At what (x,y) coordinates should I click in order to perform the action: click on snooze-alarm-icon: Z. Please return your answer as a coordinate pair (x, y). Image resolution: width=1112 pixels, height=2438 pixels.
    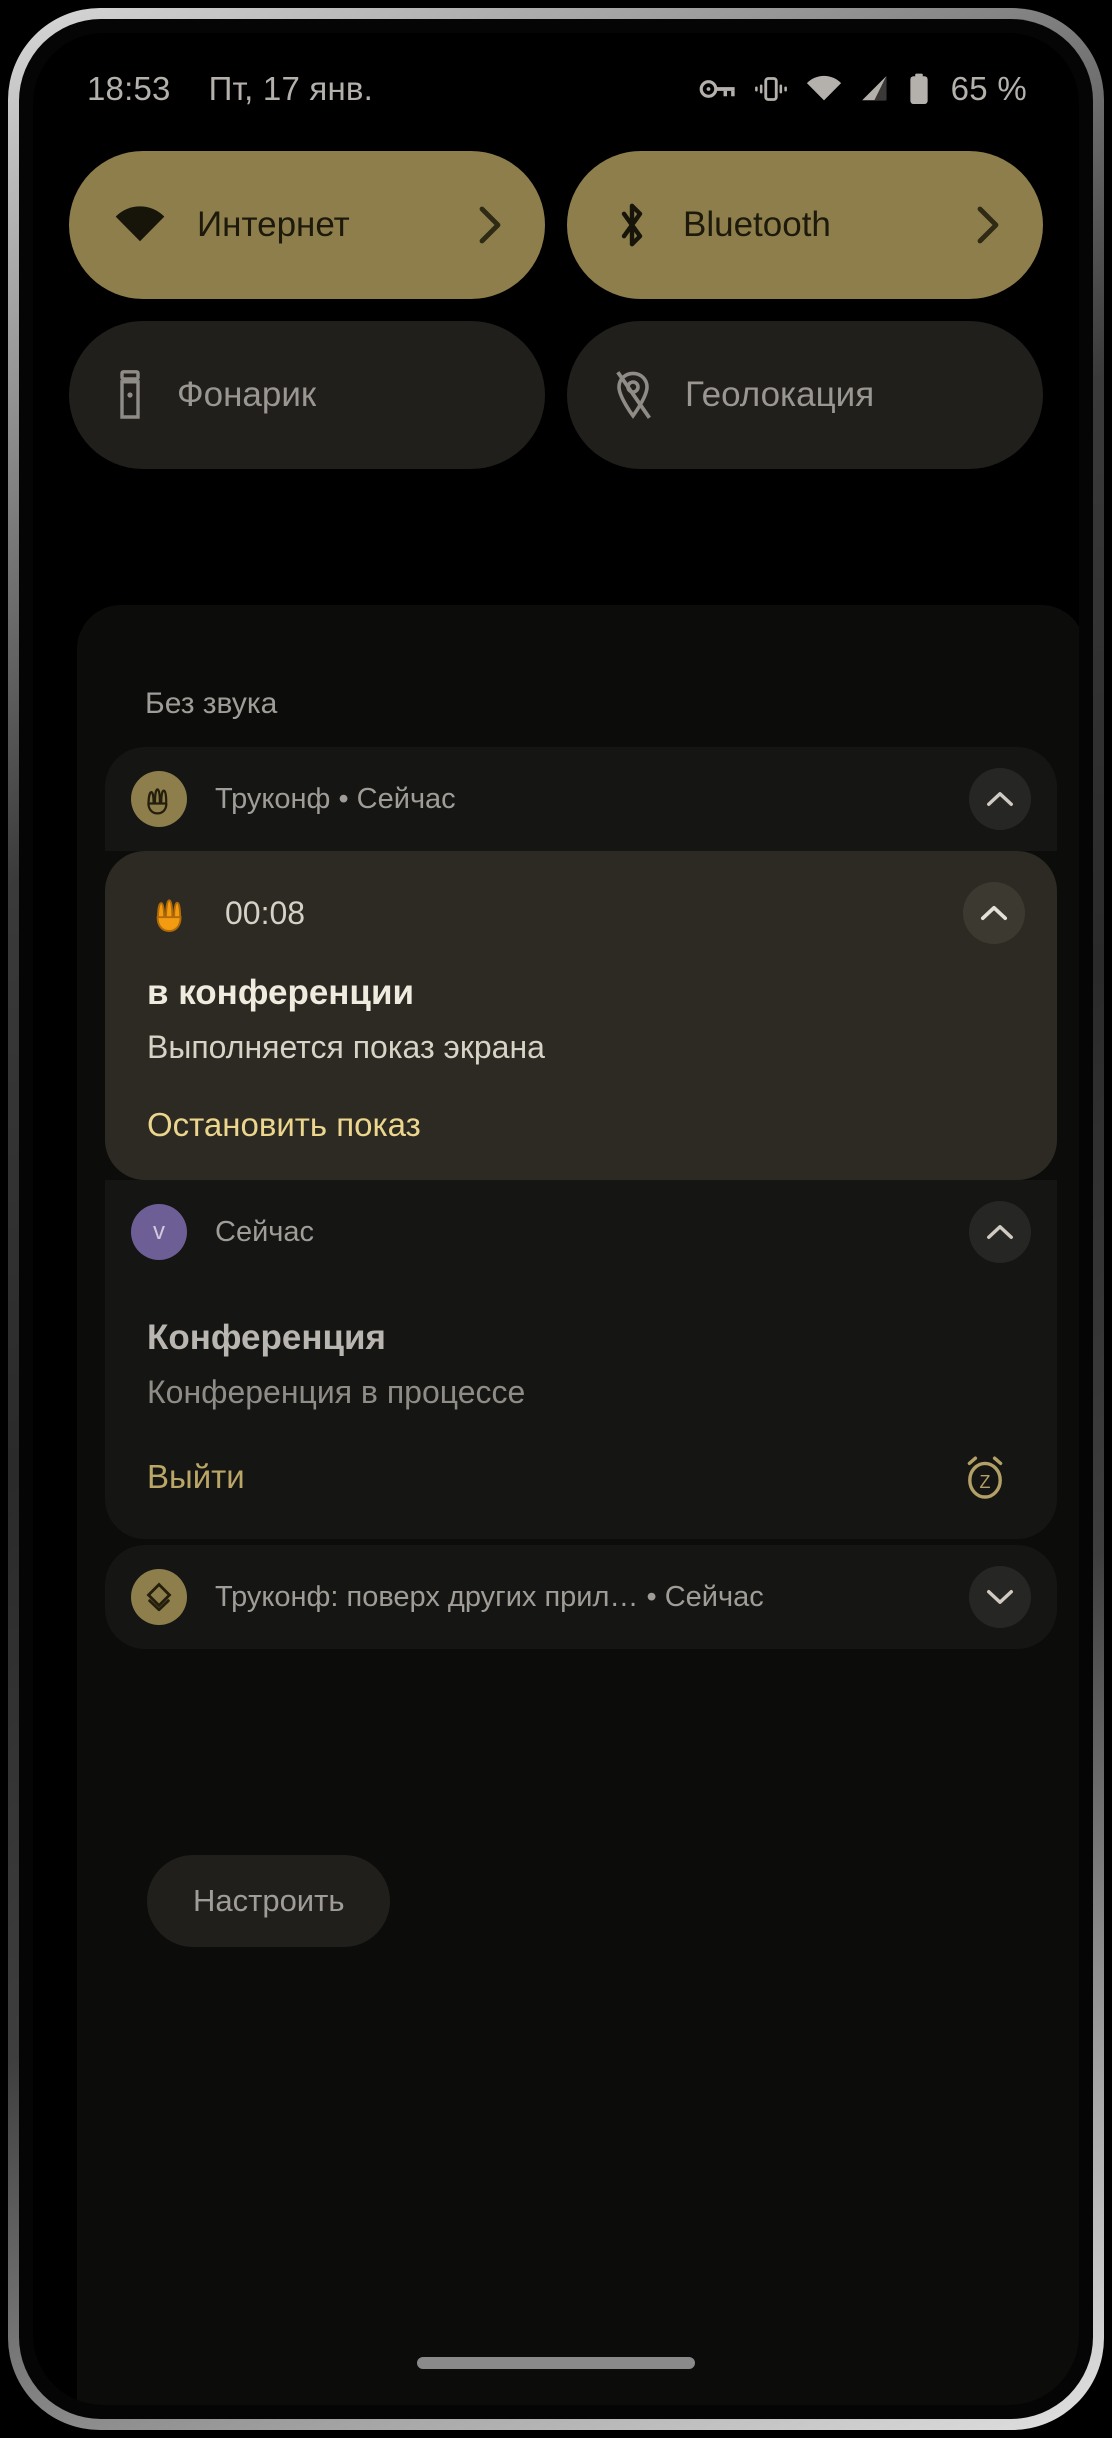
    Looking at the image, I should click on (985, 1477).